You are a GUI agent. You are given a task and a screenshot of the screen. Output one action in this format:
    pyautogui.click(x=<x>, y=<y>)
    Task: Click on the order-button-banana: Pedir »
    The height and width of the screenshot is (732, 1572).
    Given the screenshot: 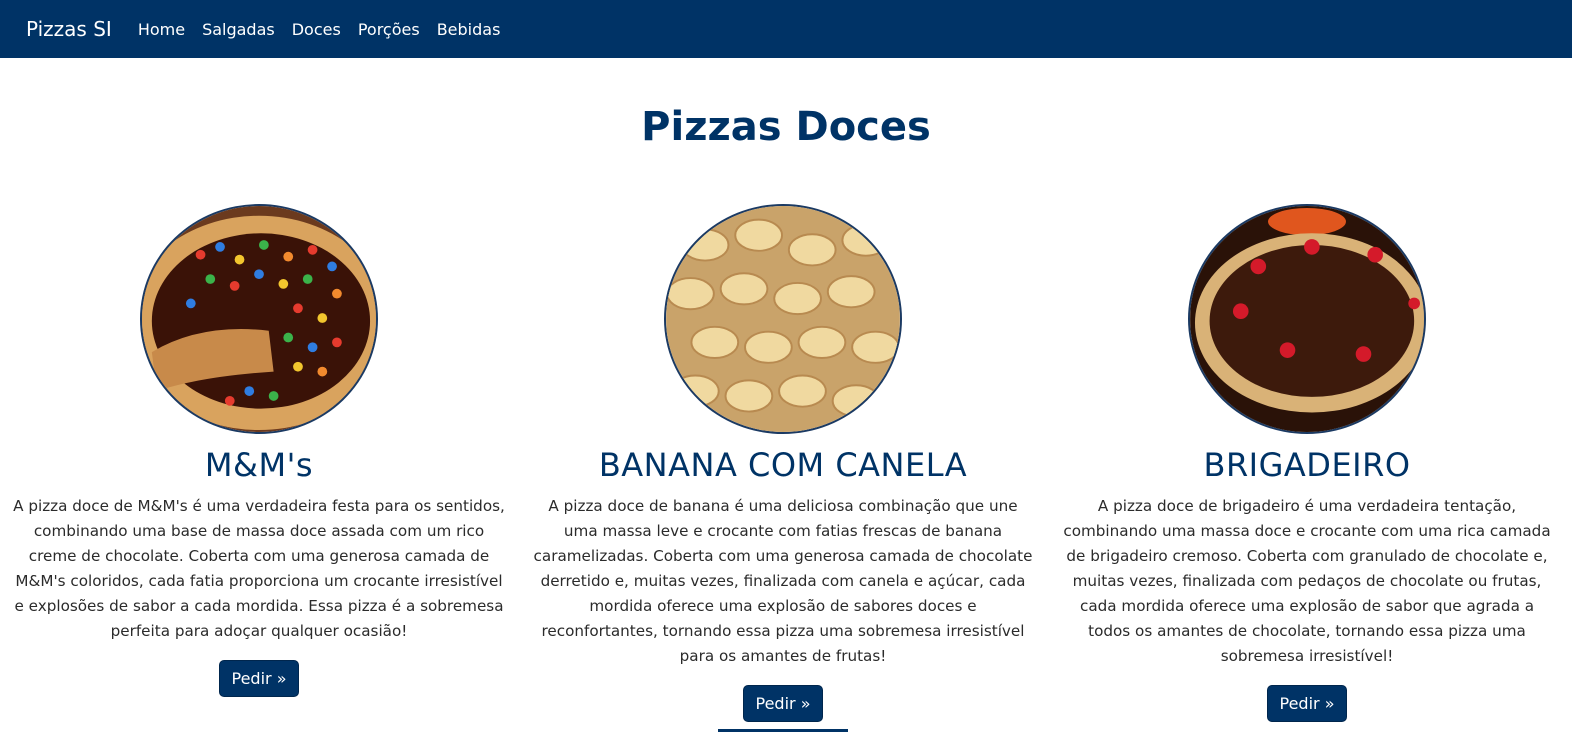 What is the action you would take?
    pyautogui.click(x=783, y=703)
    